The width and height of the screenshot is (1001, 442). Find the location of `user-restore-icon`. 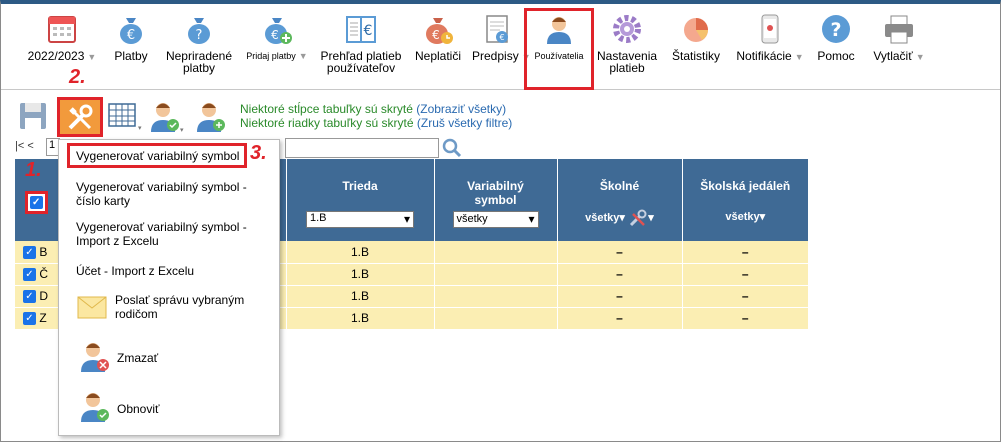

user-restore-icon is located at coordinates (95, 407).